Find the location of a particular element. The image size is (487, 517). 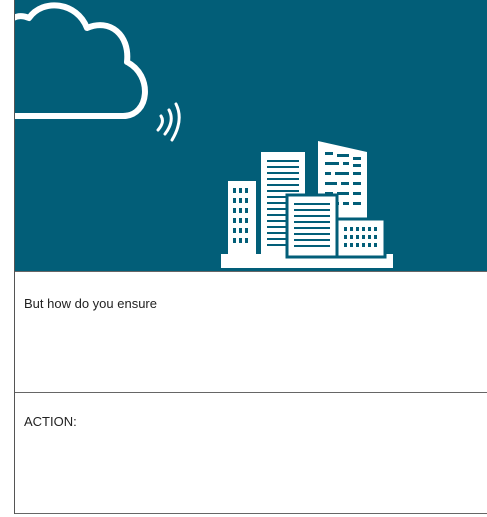

action-label: ACTION: is located at coordinates (50, 421).